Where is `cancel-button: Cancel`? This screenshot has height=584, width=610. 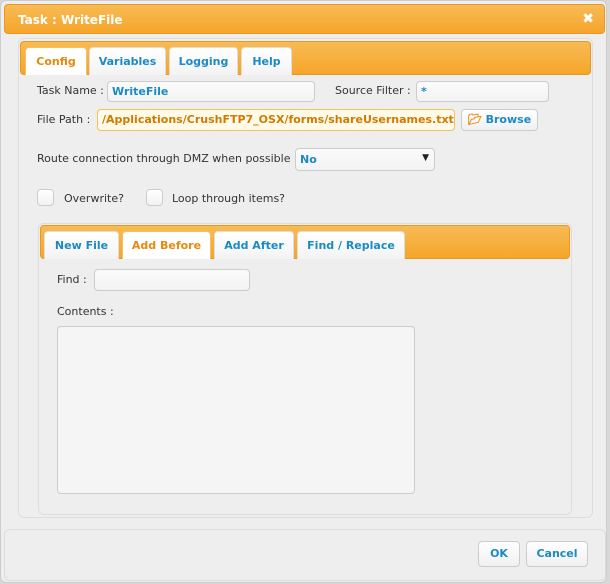 cancel-button: Cancel is located at coordinates (557, 554).